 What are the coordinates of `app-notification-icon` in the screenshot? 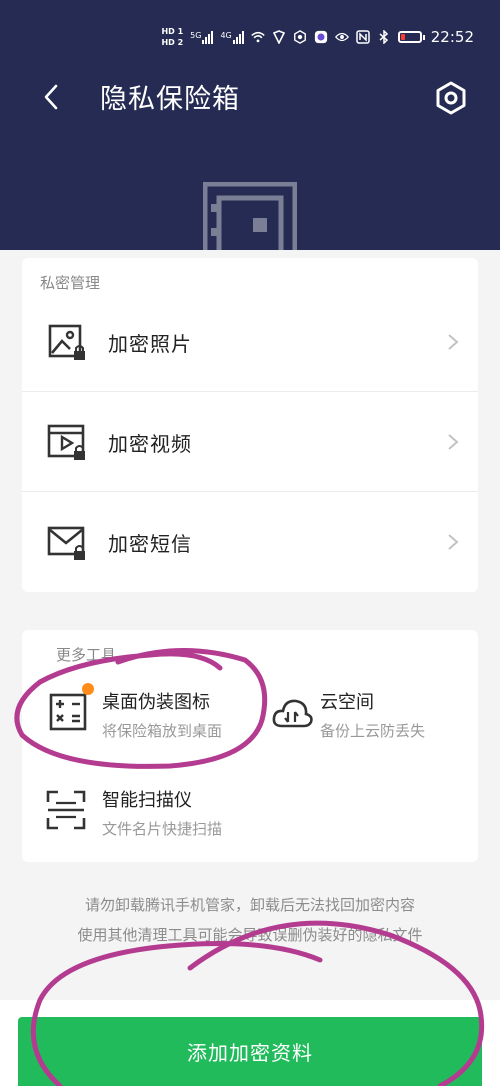 It's located at (300, 37).